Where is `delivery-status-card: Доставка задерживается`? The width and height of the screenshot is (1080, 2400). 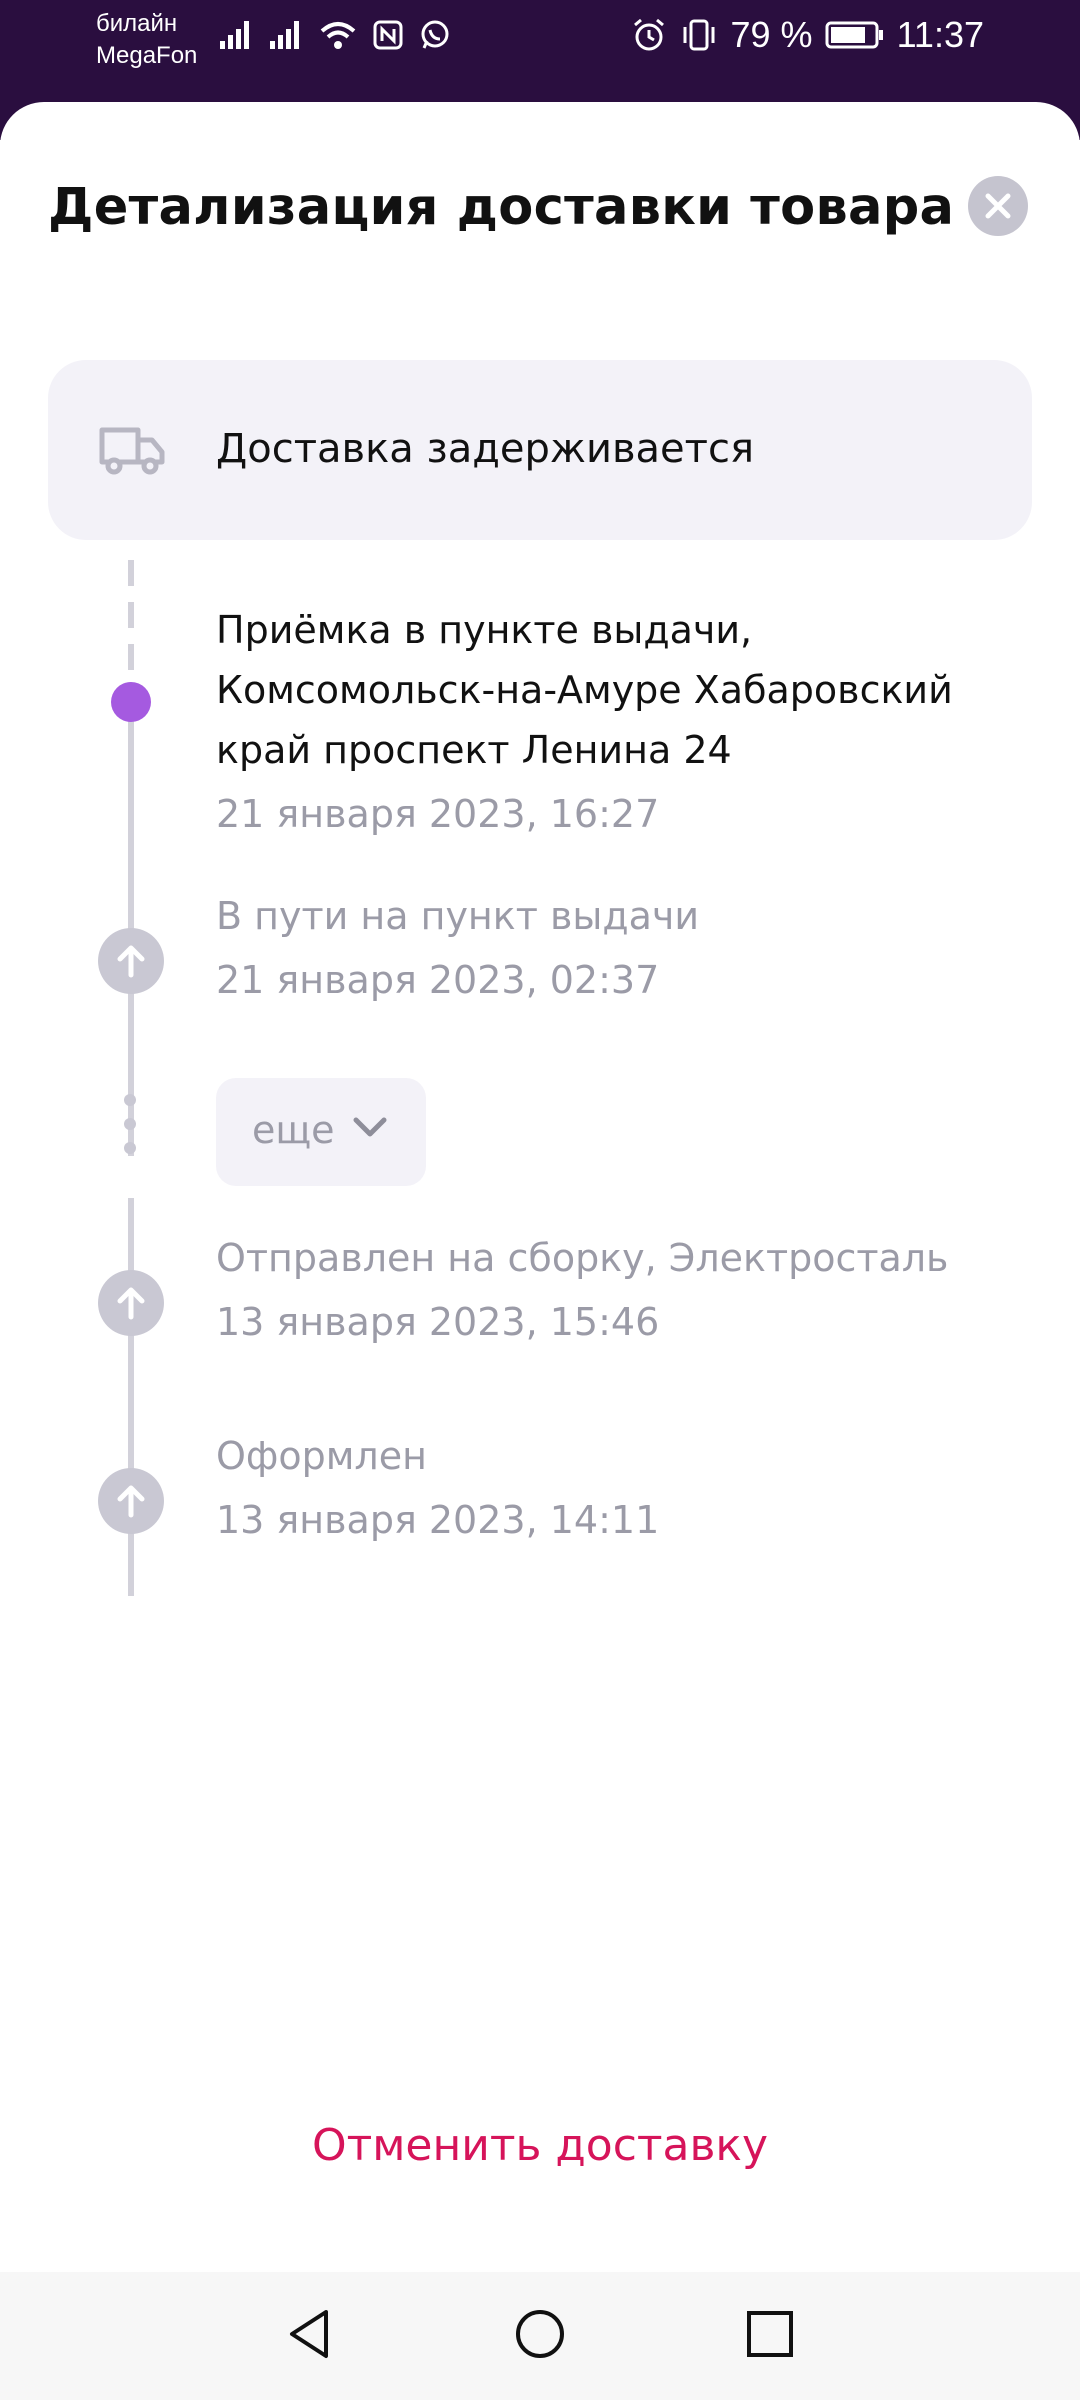
delivery-status-card: Доставка задерживается is located at coordinates (540, 450).